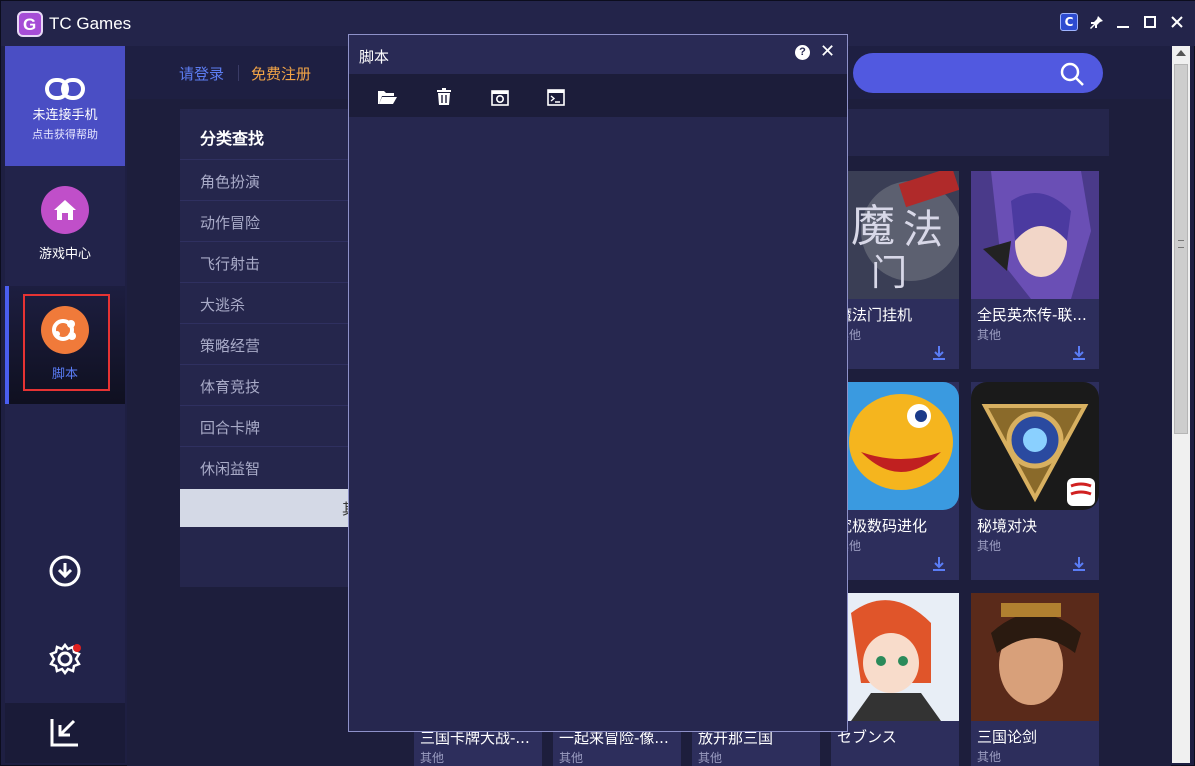 The width and height of the screenshot is (1195, 766). I want to click on search-input, so click(978, 73).